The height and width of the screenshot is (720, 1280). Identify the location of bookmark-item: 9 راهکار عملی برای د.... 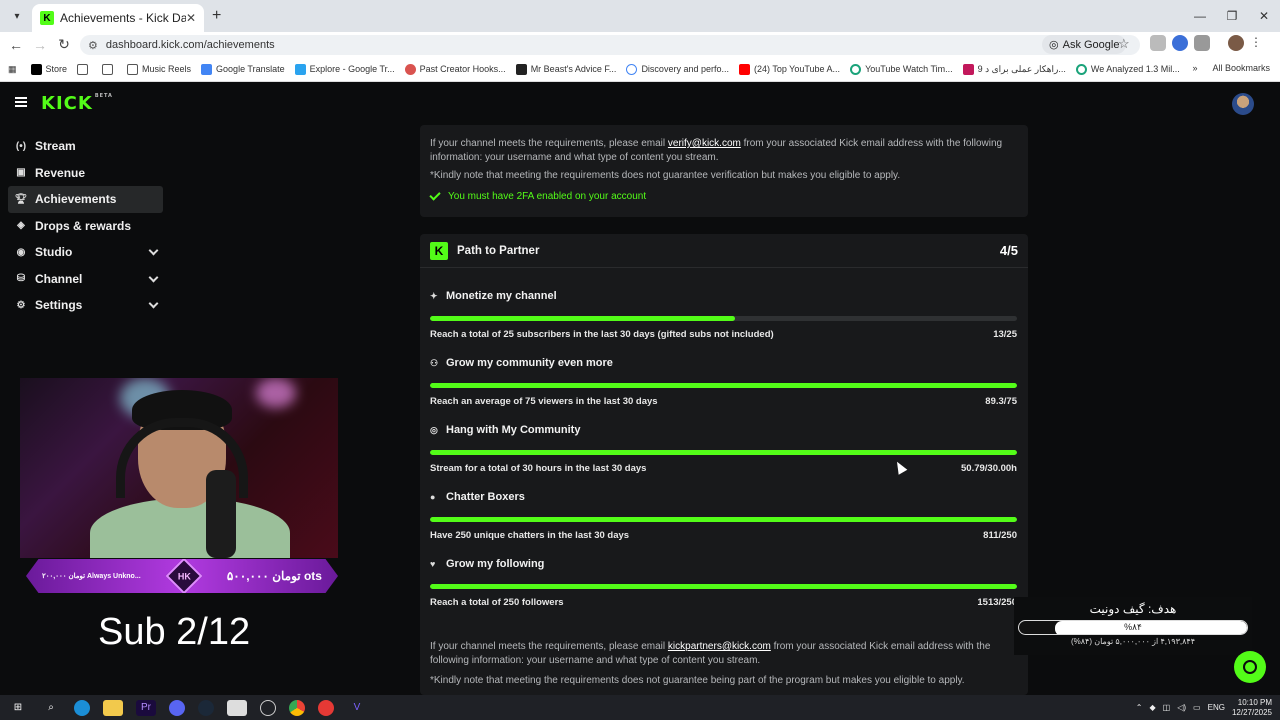
(1014, 69).